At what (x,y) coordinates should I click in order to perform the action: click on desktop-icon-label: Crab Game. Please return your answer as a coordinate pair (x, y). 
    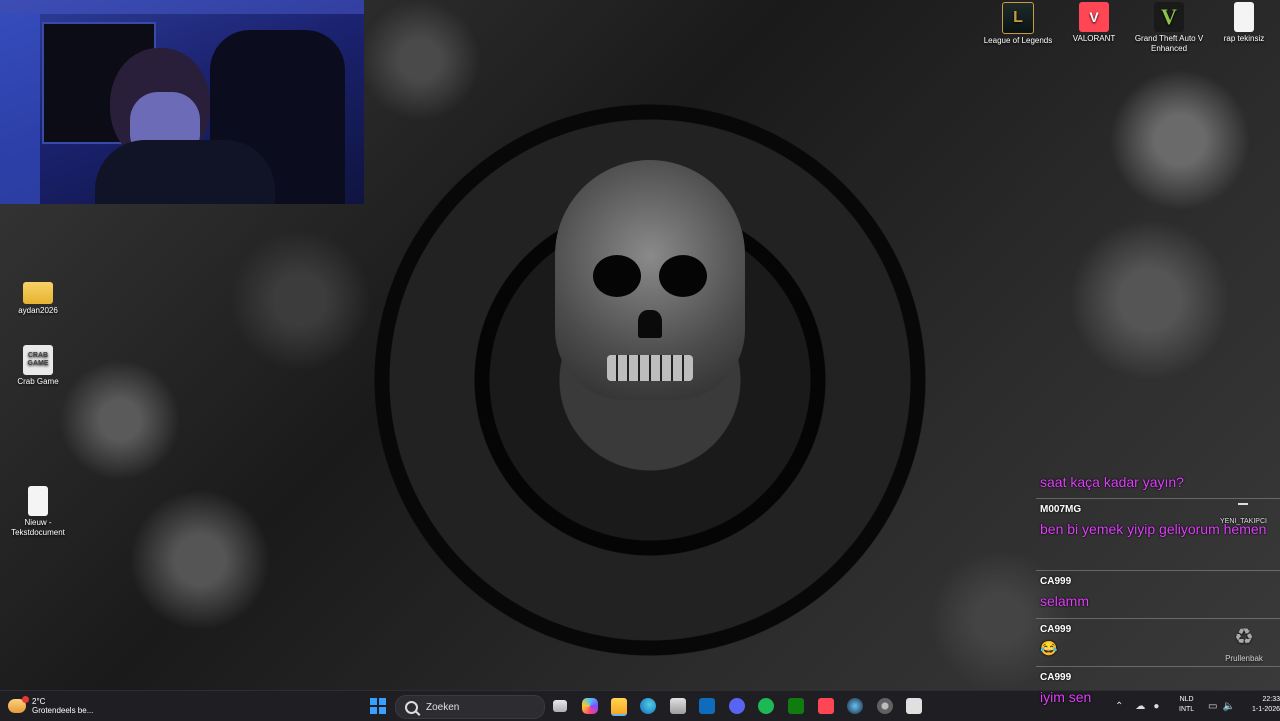
    Looking at the image, I should click on (38, 381).